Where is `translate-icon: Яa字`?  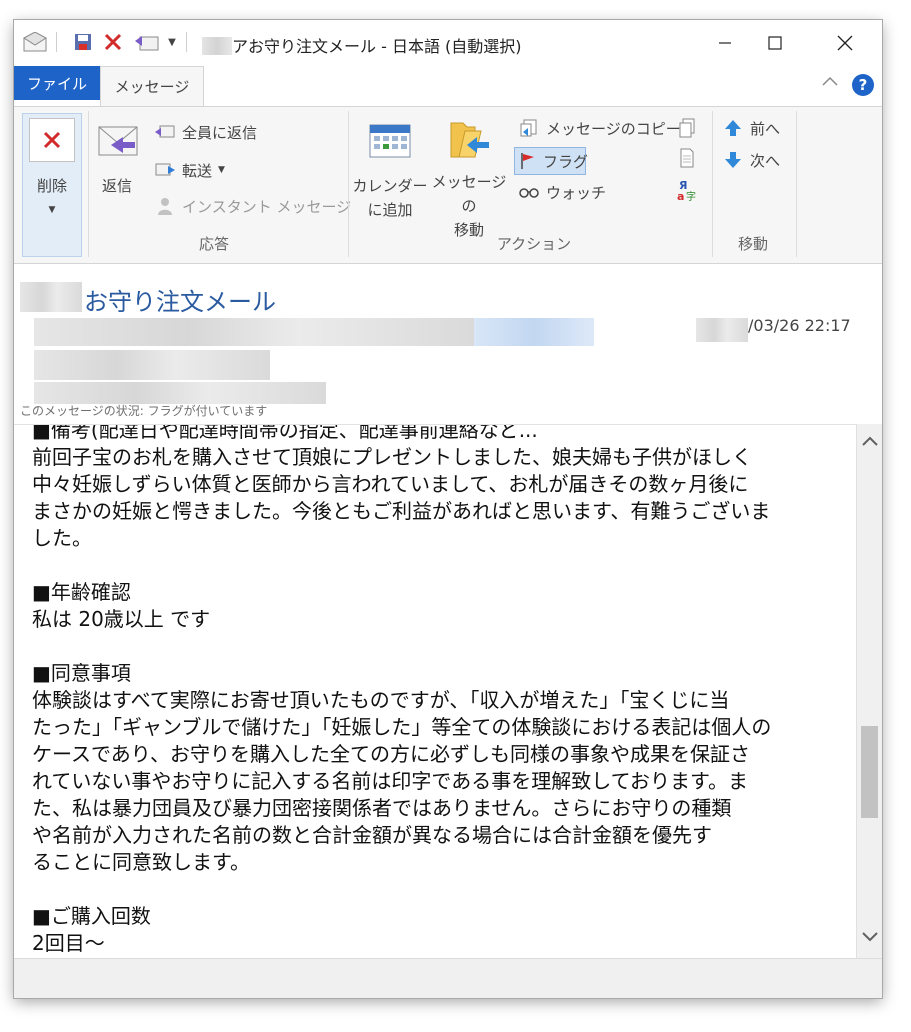
translate-icon: Яa字 is located at coordinates (687, 190).